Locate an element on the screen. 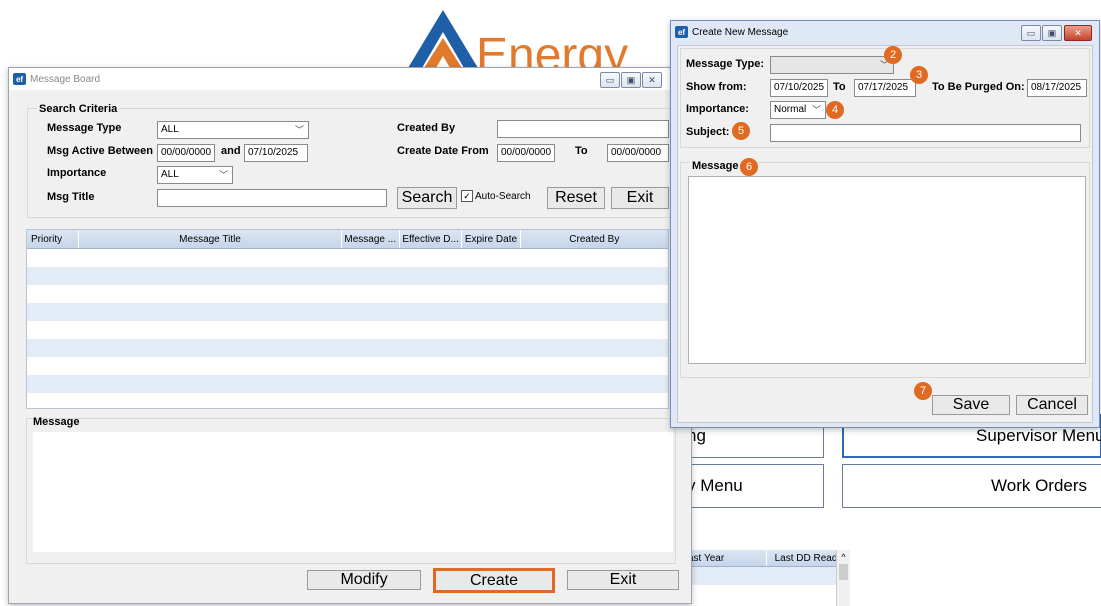 The width and height of the screenshot is (1101, 606). background-table: ast Year Last DD Read ^ is located at coordinates (765, 578).